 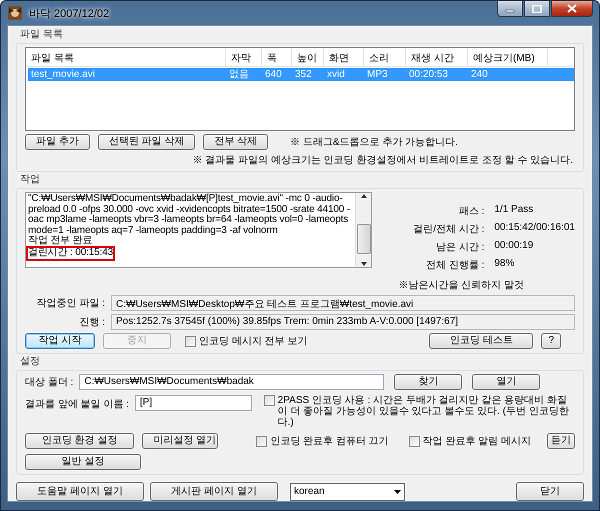 What do you see at coordinates (428, 382) in the screenshot?
I see `browse-button: 찾기` at bounding box center [428, 382].